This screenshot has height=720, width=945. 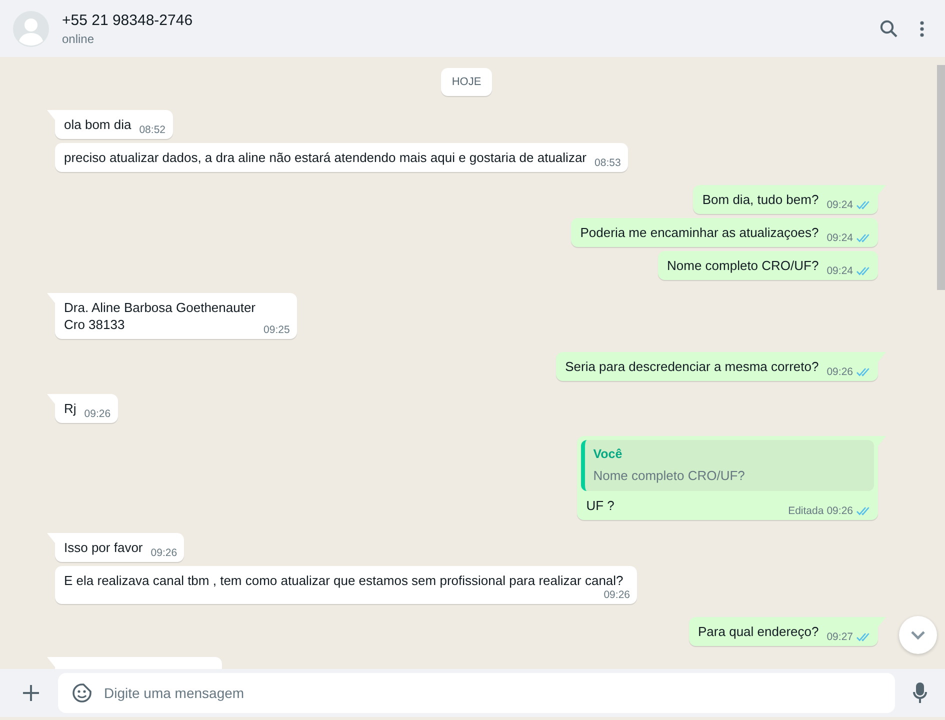 What do you see at coordinates (669, 475) in the screenshot?
I see `quote-text: Nome completo CRO/UF?` at bounding box center [669, 475].